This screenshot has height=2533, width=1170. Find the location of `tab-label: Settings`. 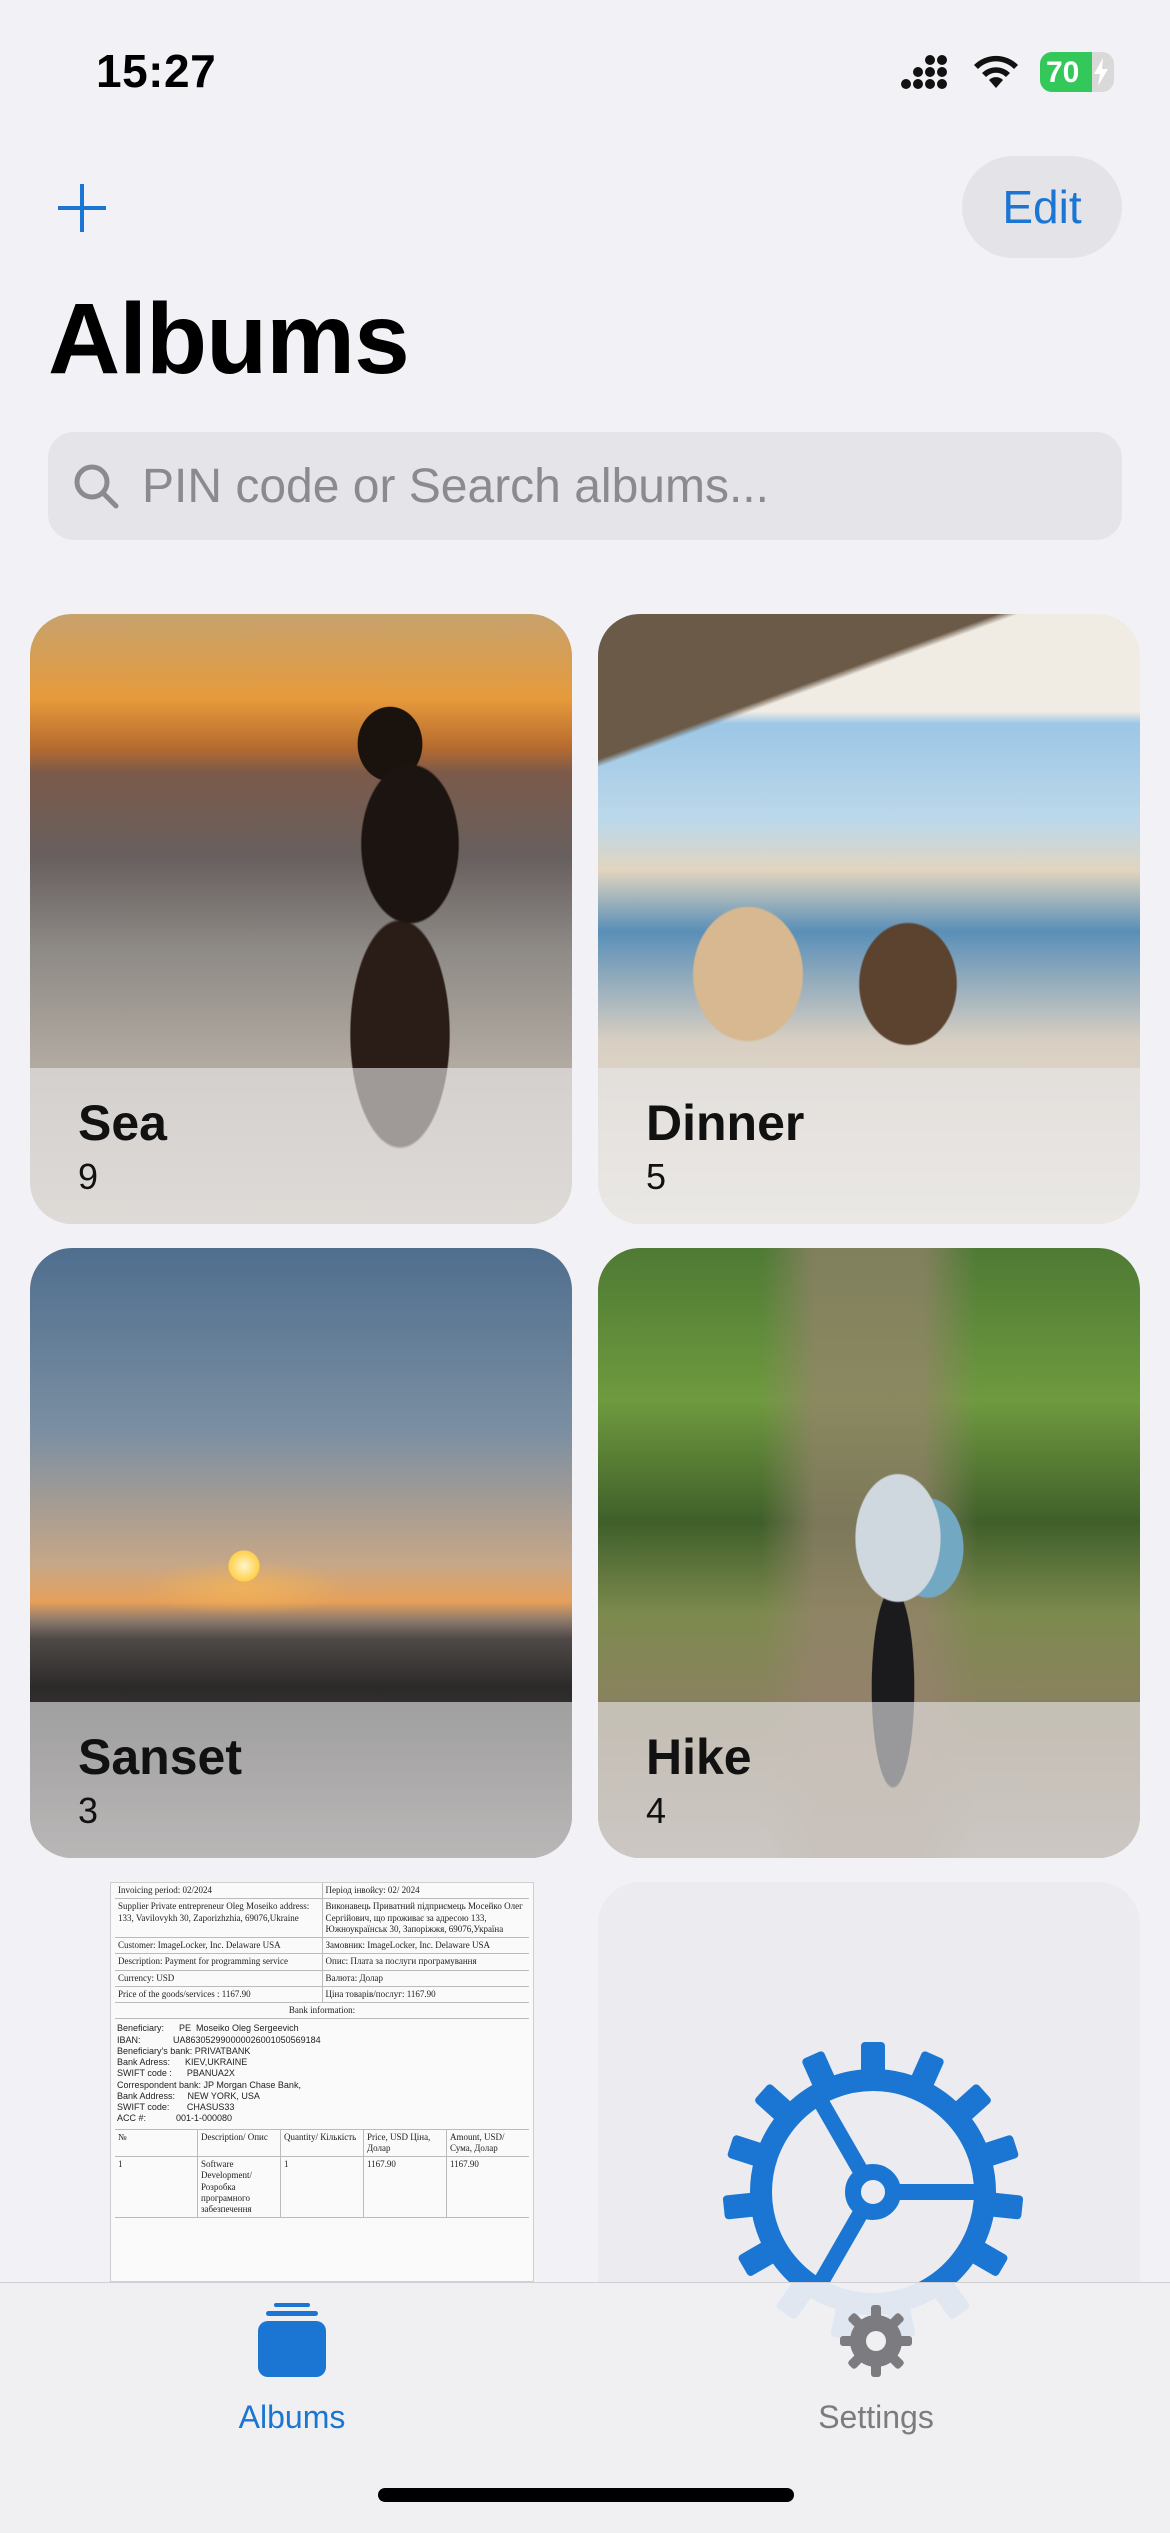

tab-label: Settings is located at coordinates (876, 2417).